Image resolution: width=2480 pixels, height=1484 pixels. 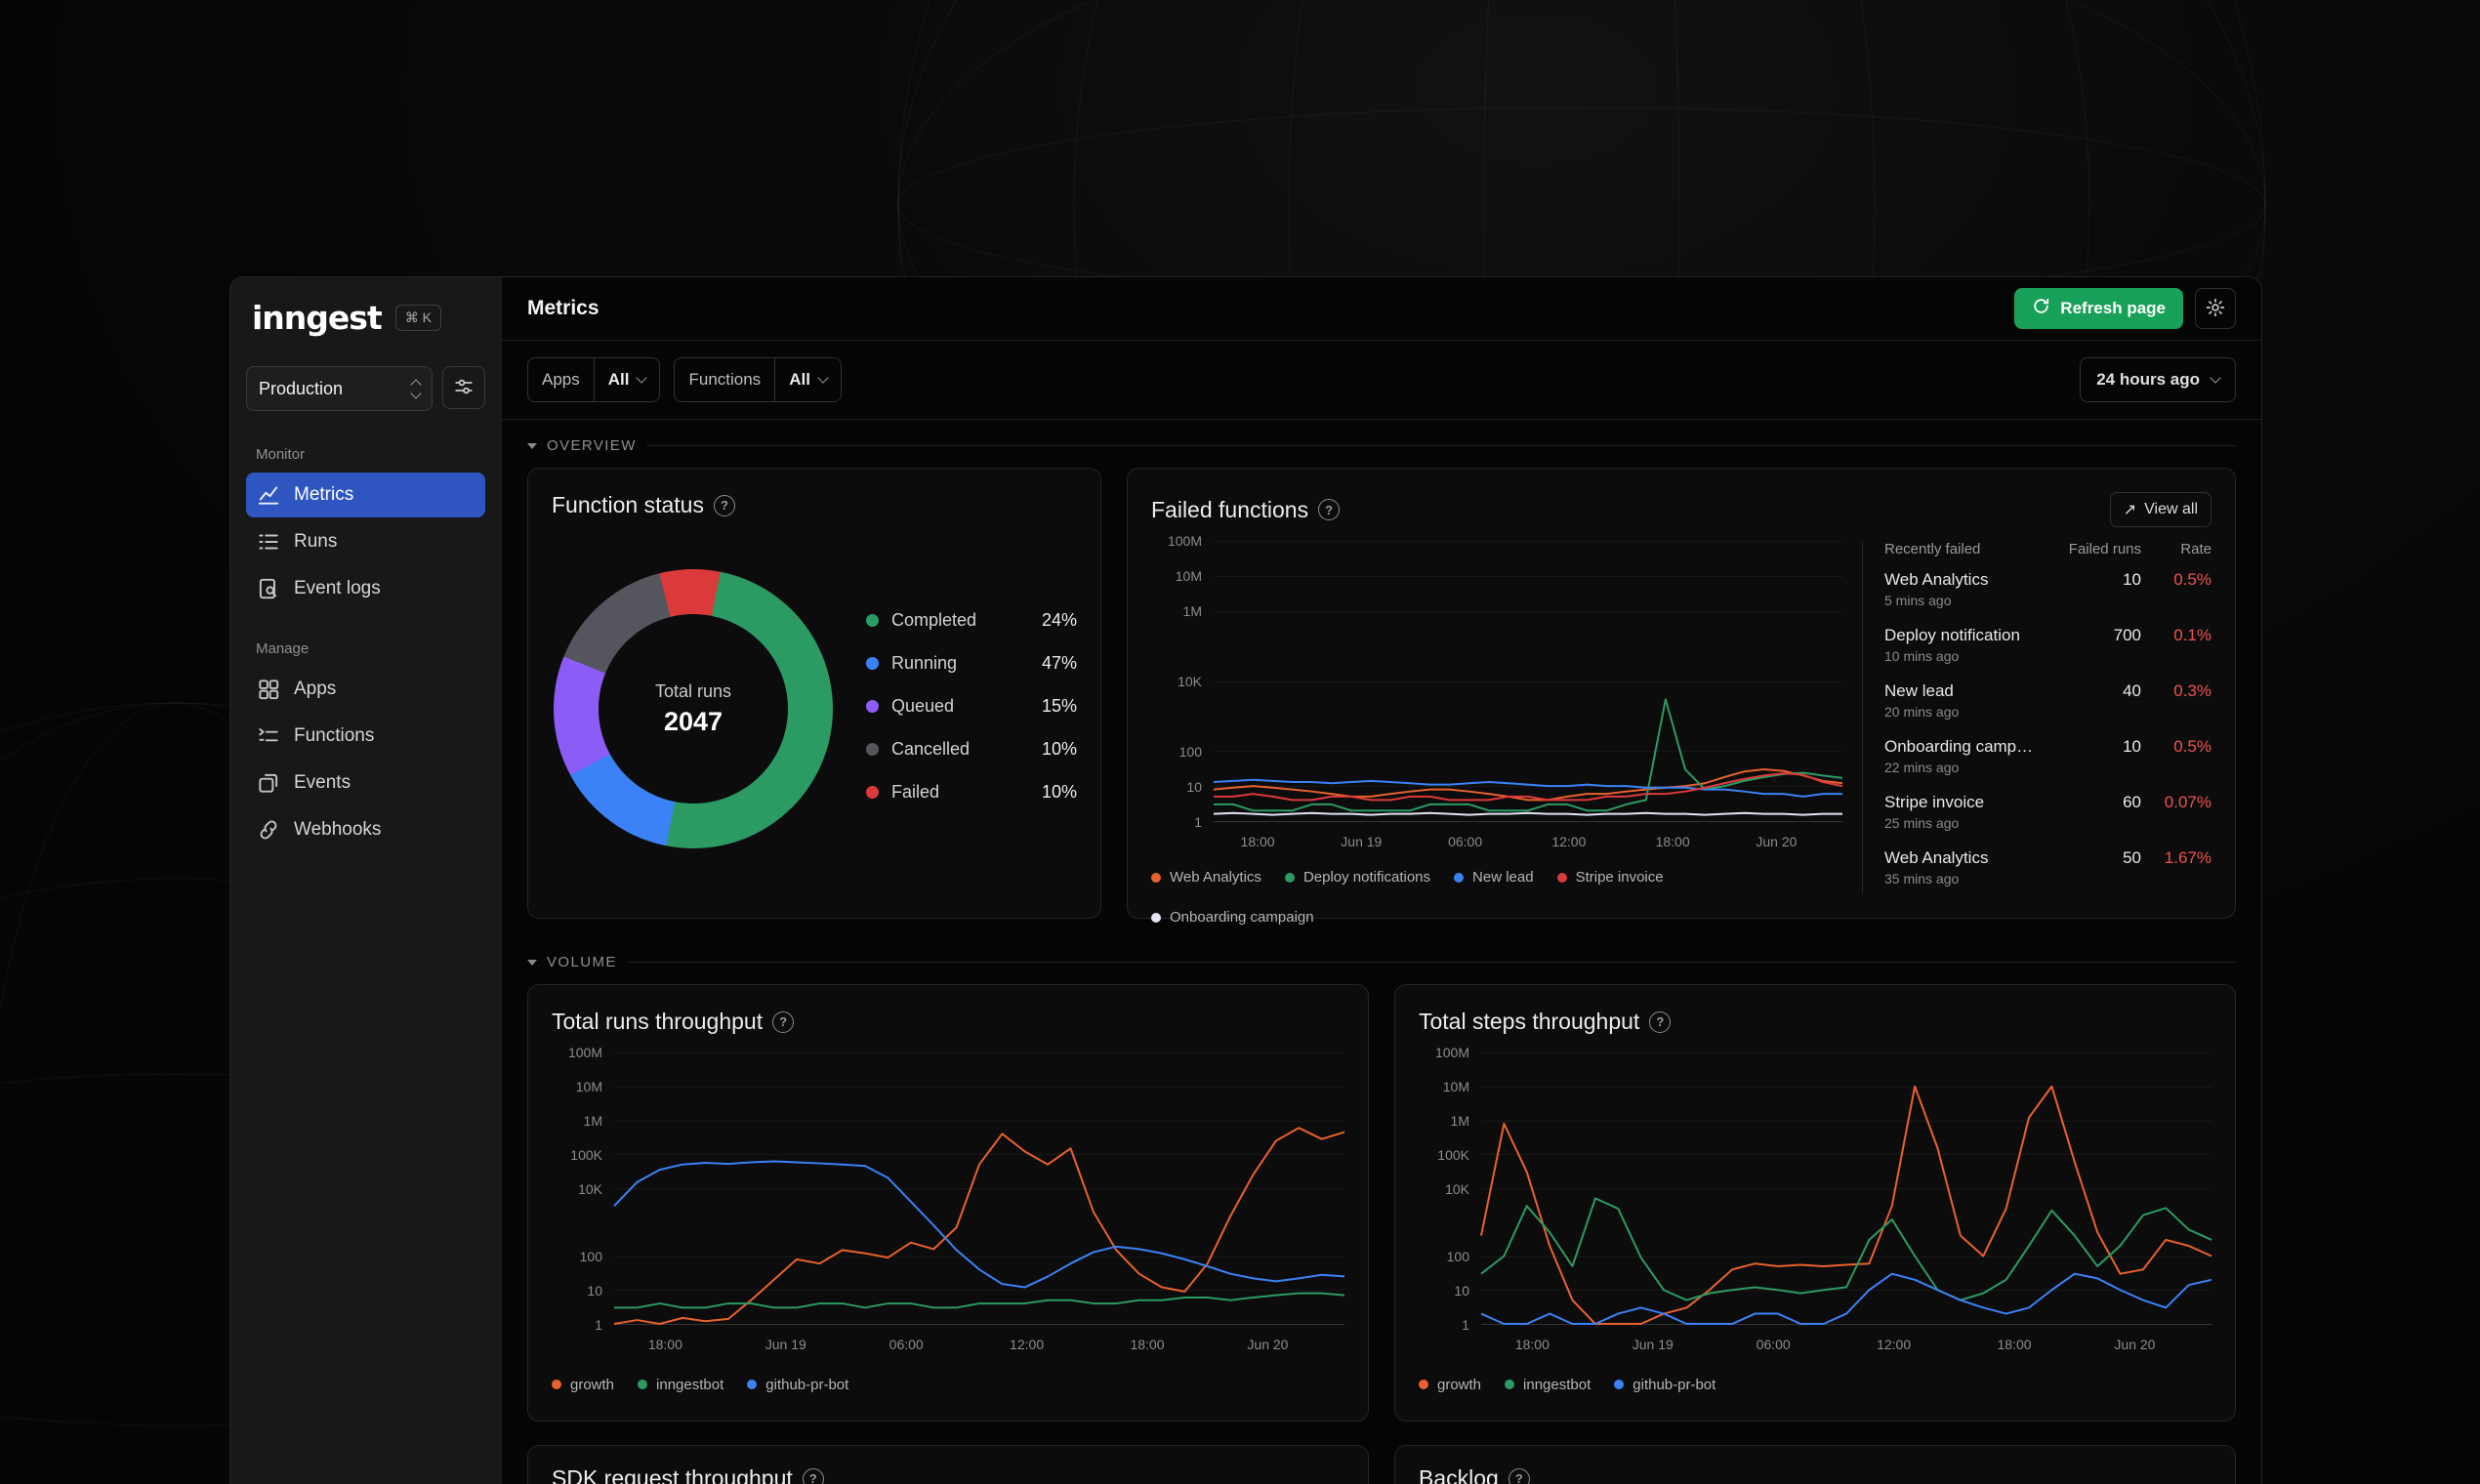 I want to click on legend-label: Failed, so click(x=915, y=792).